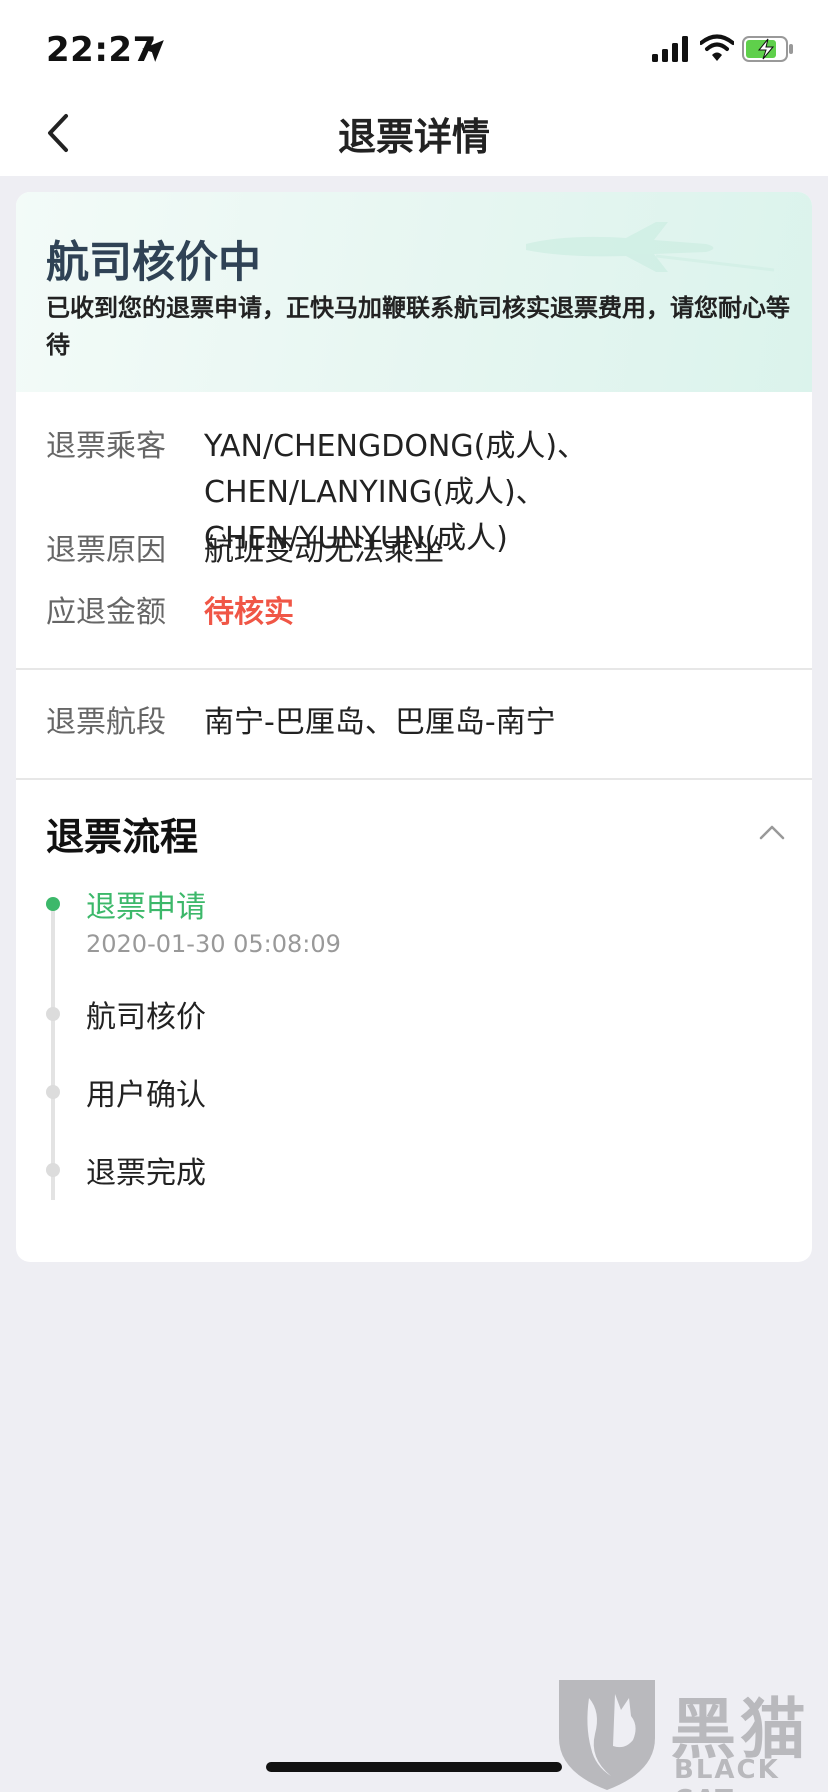  Describe the element at coordinates (413, 137) in the screenshot. I see `page-title: 退票详情` at that location.